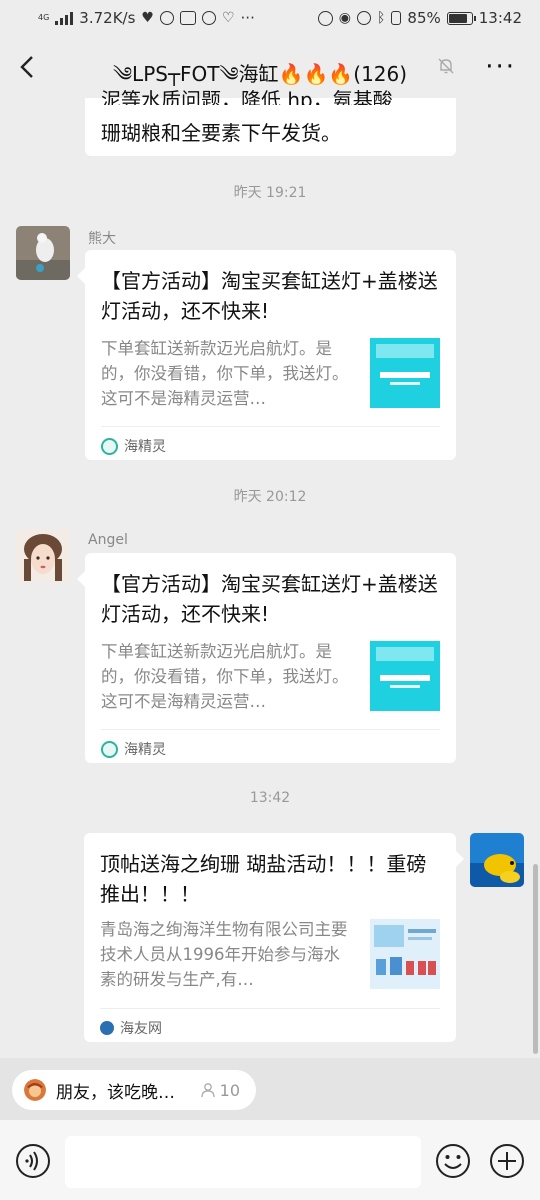 This screenshot has height=1200, width=540. What do you see at coordinates (207, 1090) in the screenshot?
I see `person-icon` at bounding box center [207, 1090].